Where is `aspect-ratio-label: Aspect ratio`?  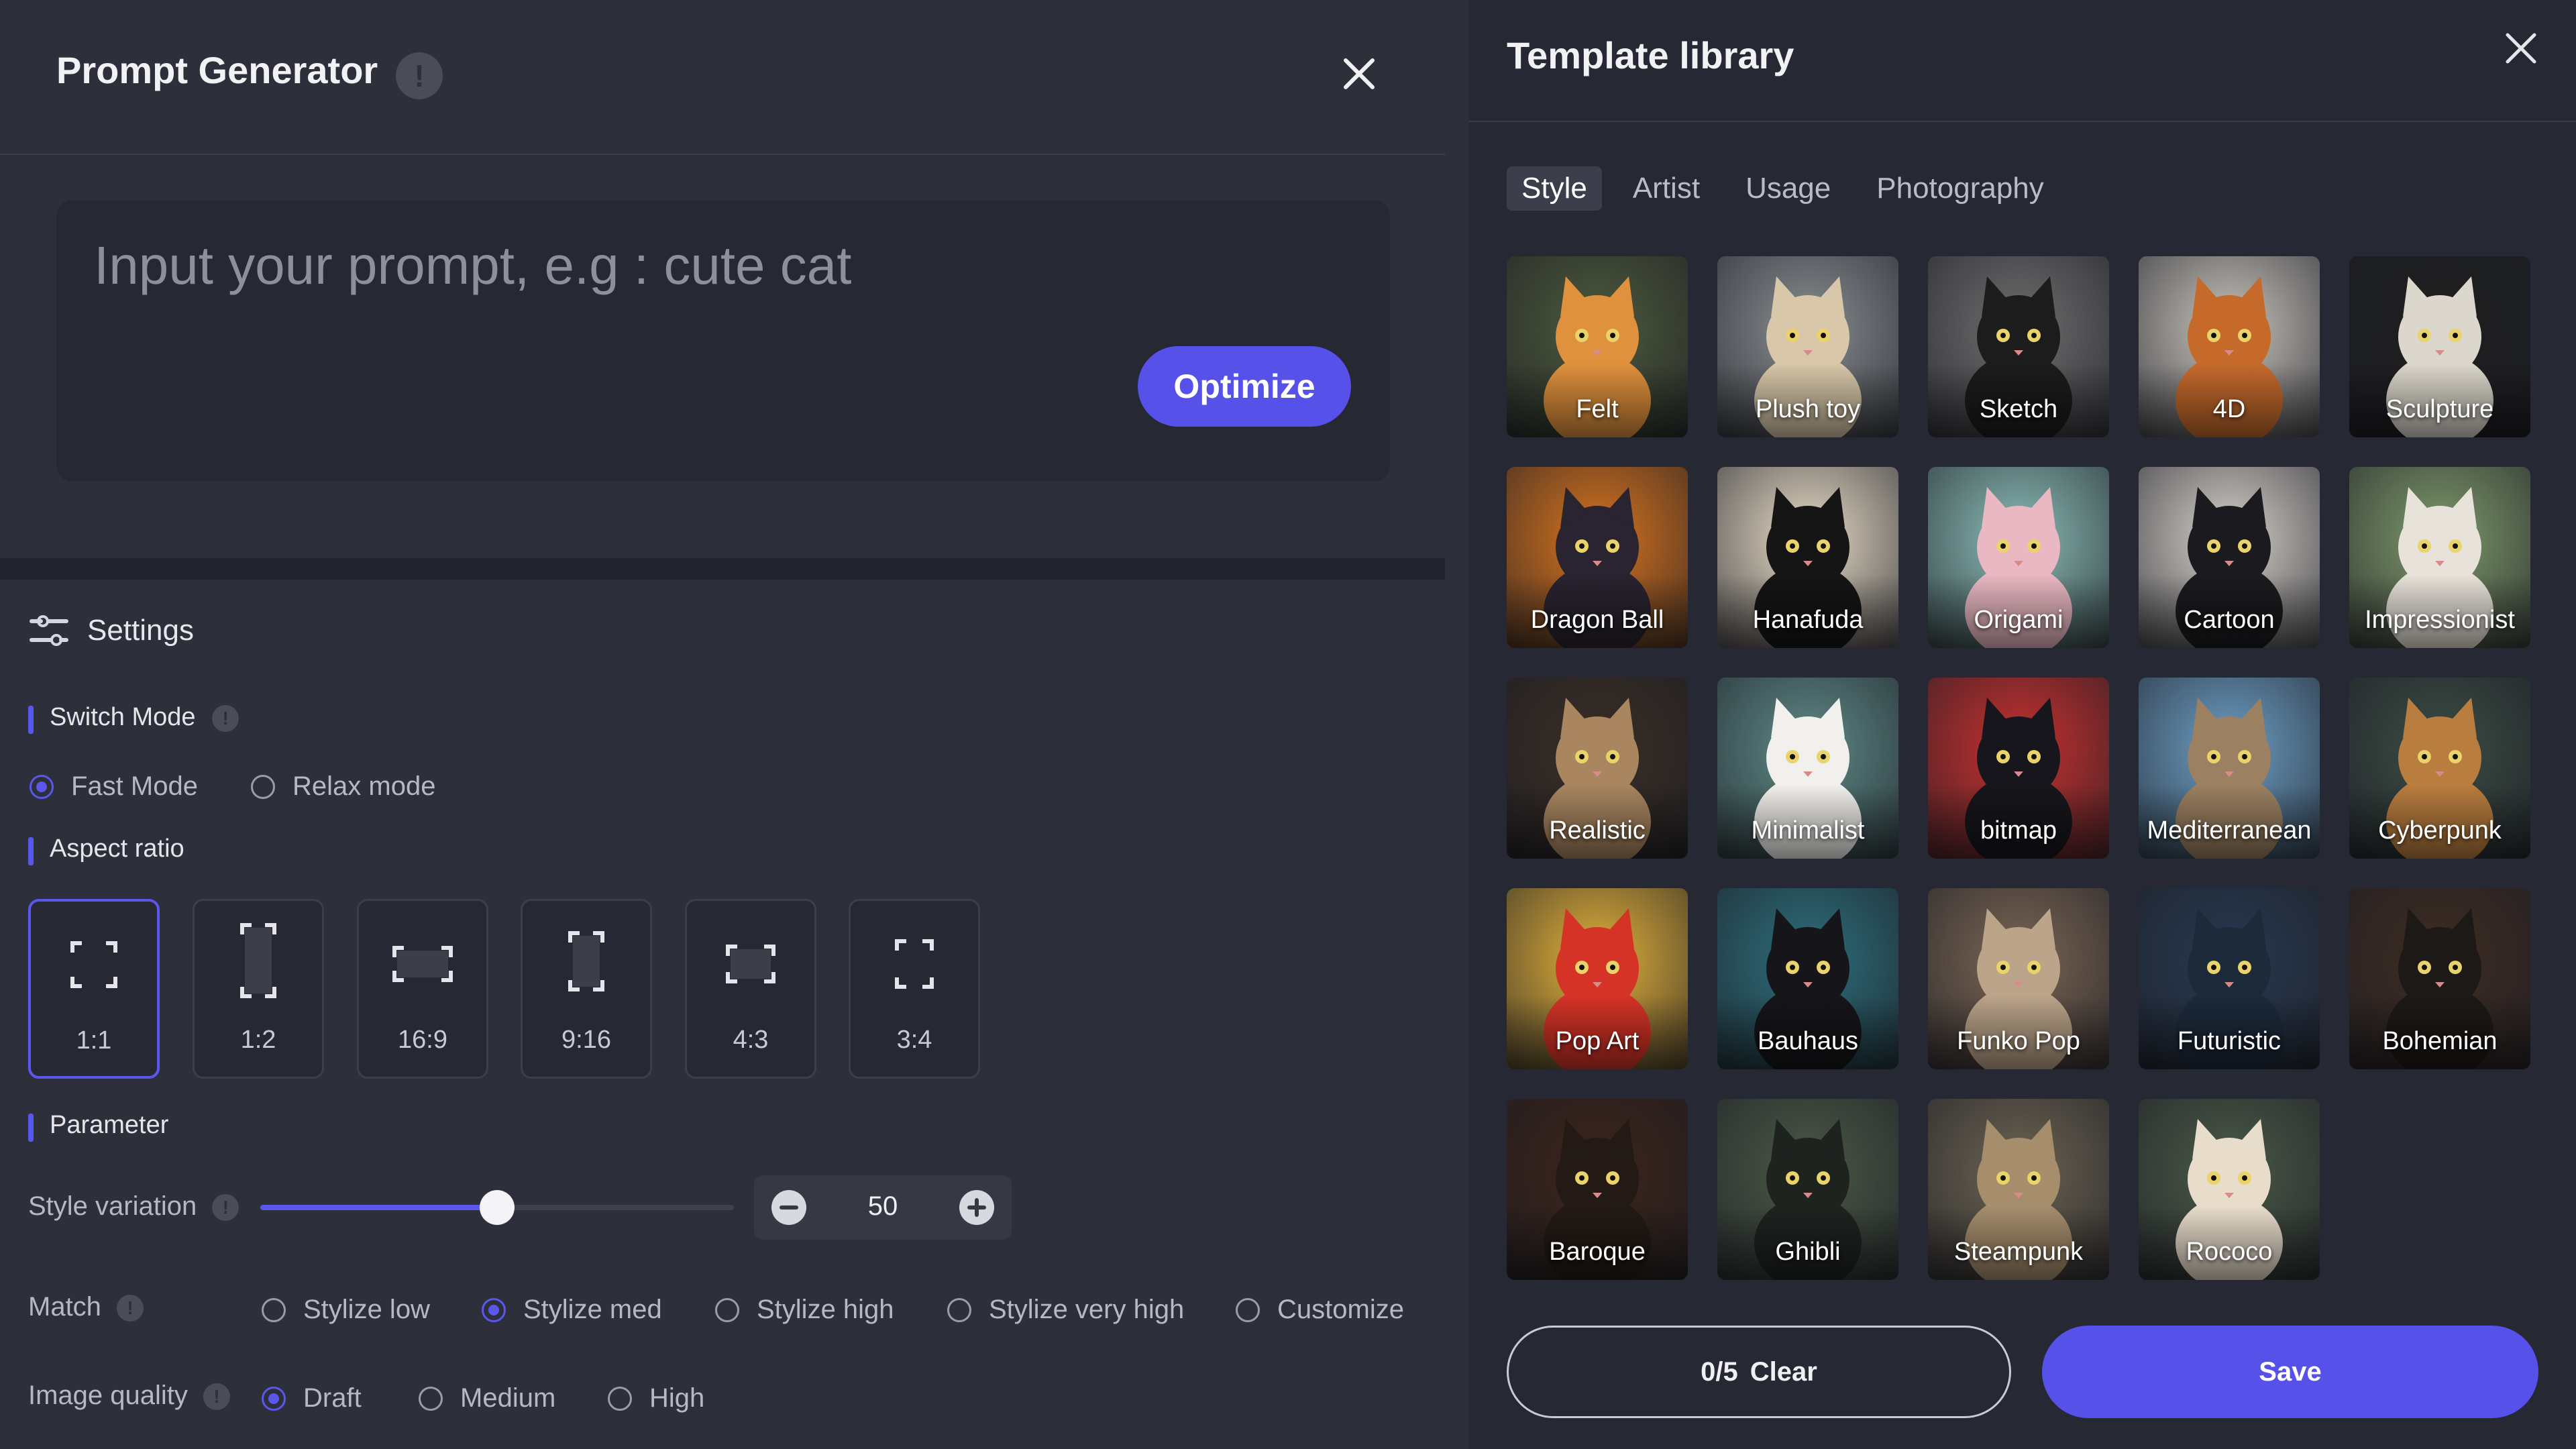
aspect-ratio-label: Aspect ratio is located at coordinates (106, 850).